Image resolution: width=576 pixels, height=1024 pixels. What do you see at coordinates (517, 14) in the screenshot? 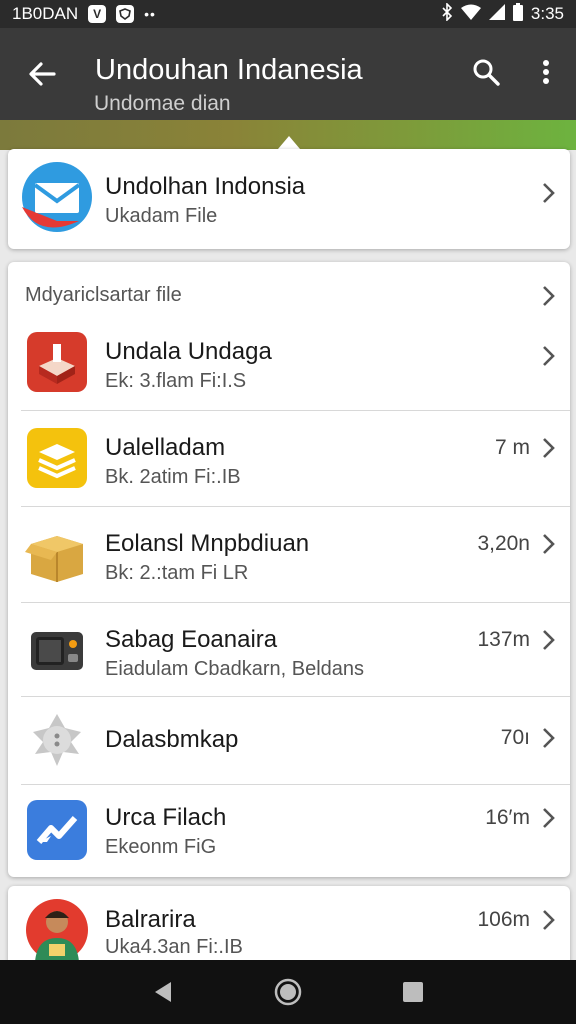
I see `battery-icon` at bounding box center [517, 14].